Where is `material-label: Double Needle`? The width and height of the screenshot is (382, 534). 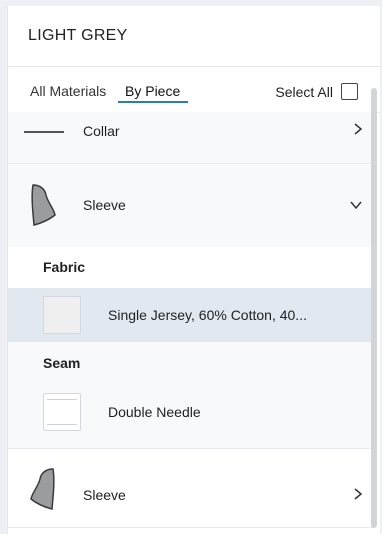 material-label: Double Needle is located at coordinates (154, 412).